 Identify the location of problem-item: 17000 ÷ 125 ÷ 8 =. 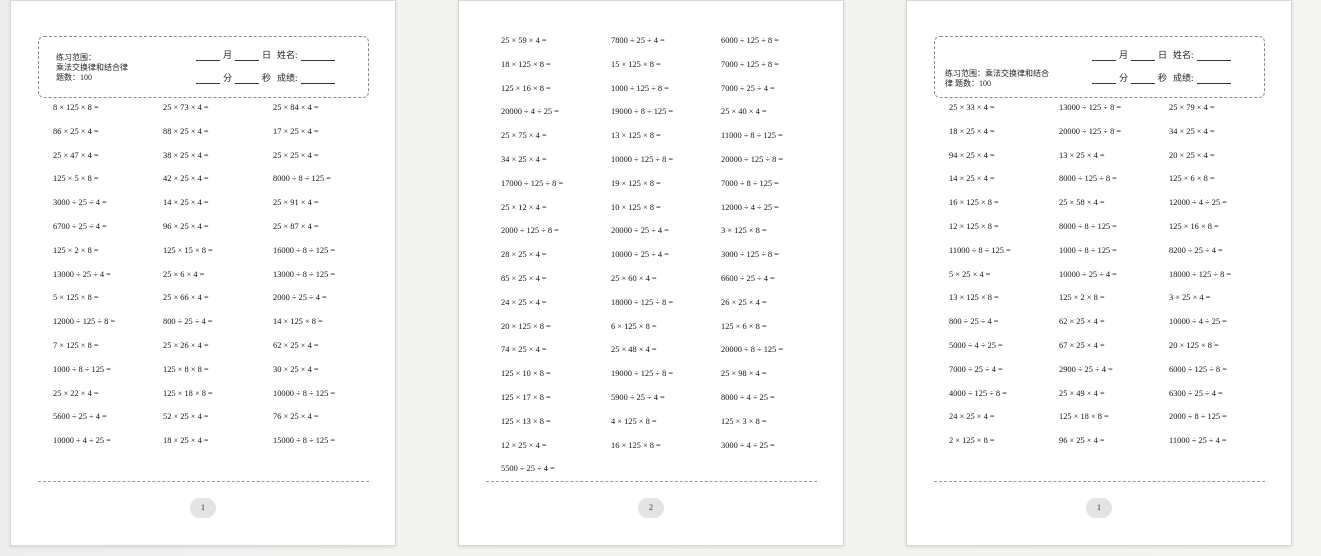
(532, 183).